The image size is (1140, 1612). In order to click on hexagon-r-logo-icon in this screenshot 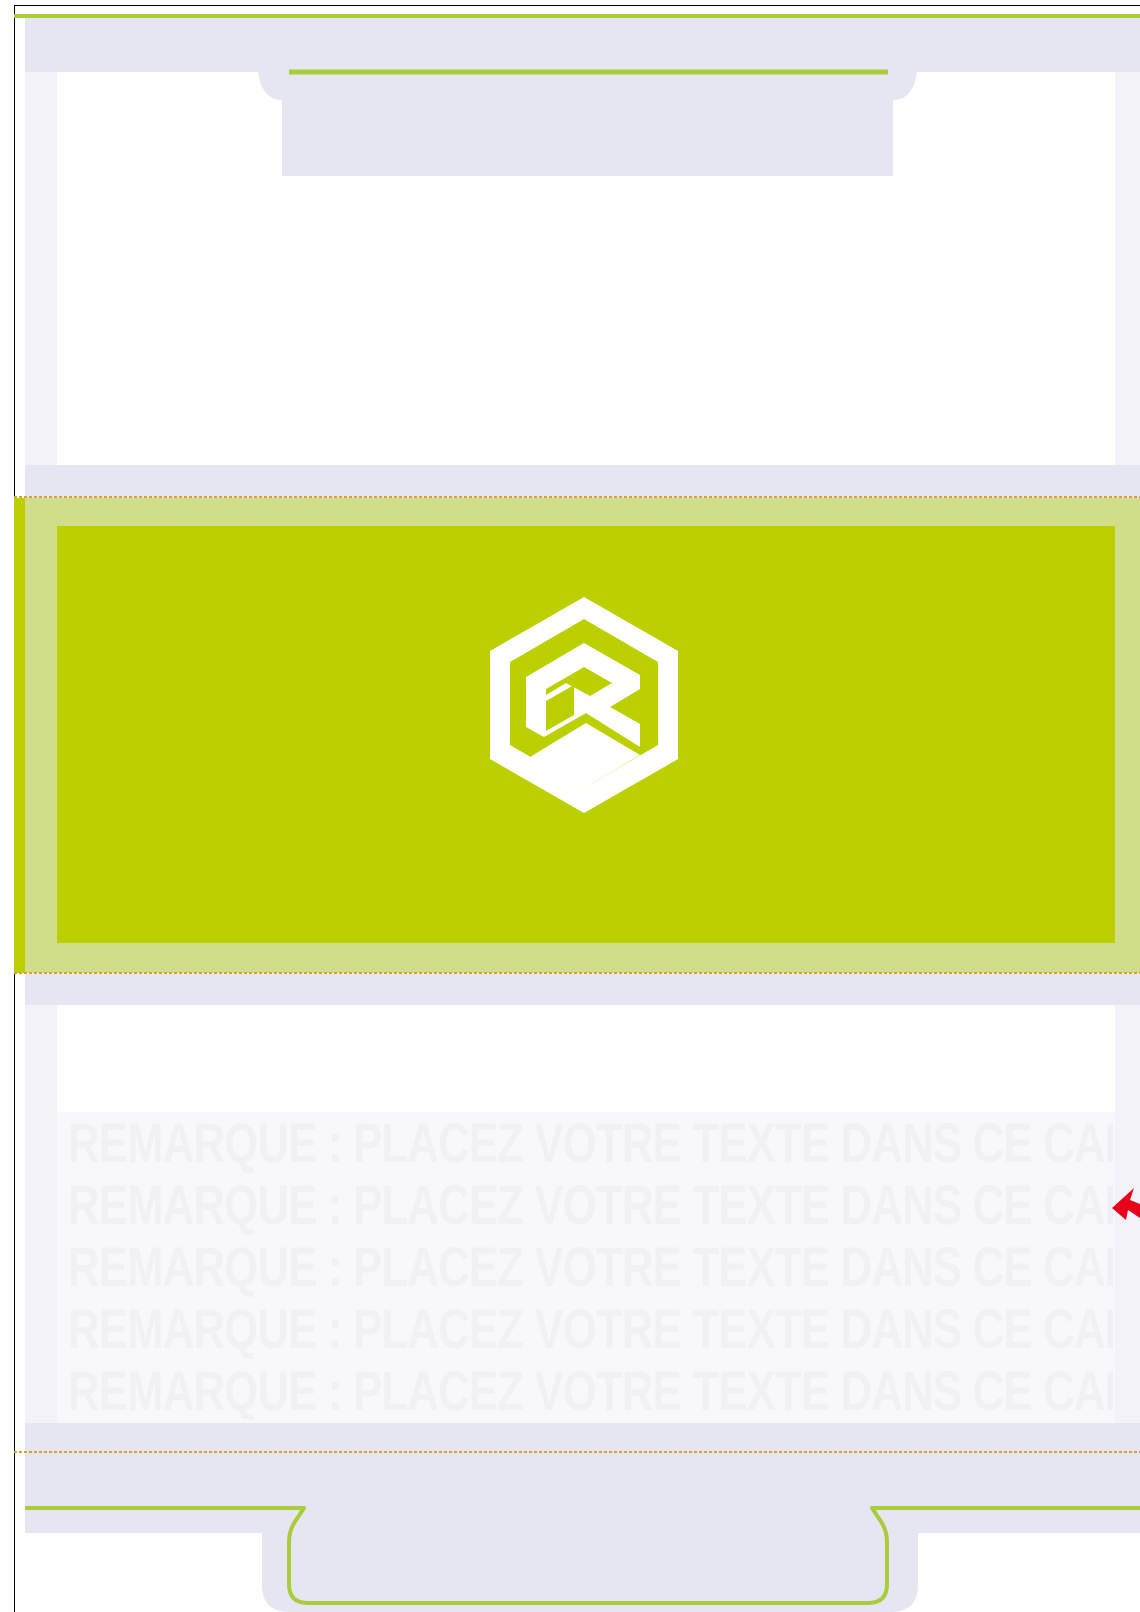, I will do `click(584, 705)`.